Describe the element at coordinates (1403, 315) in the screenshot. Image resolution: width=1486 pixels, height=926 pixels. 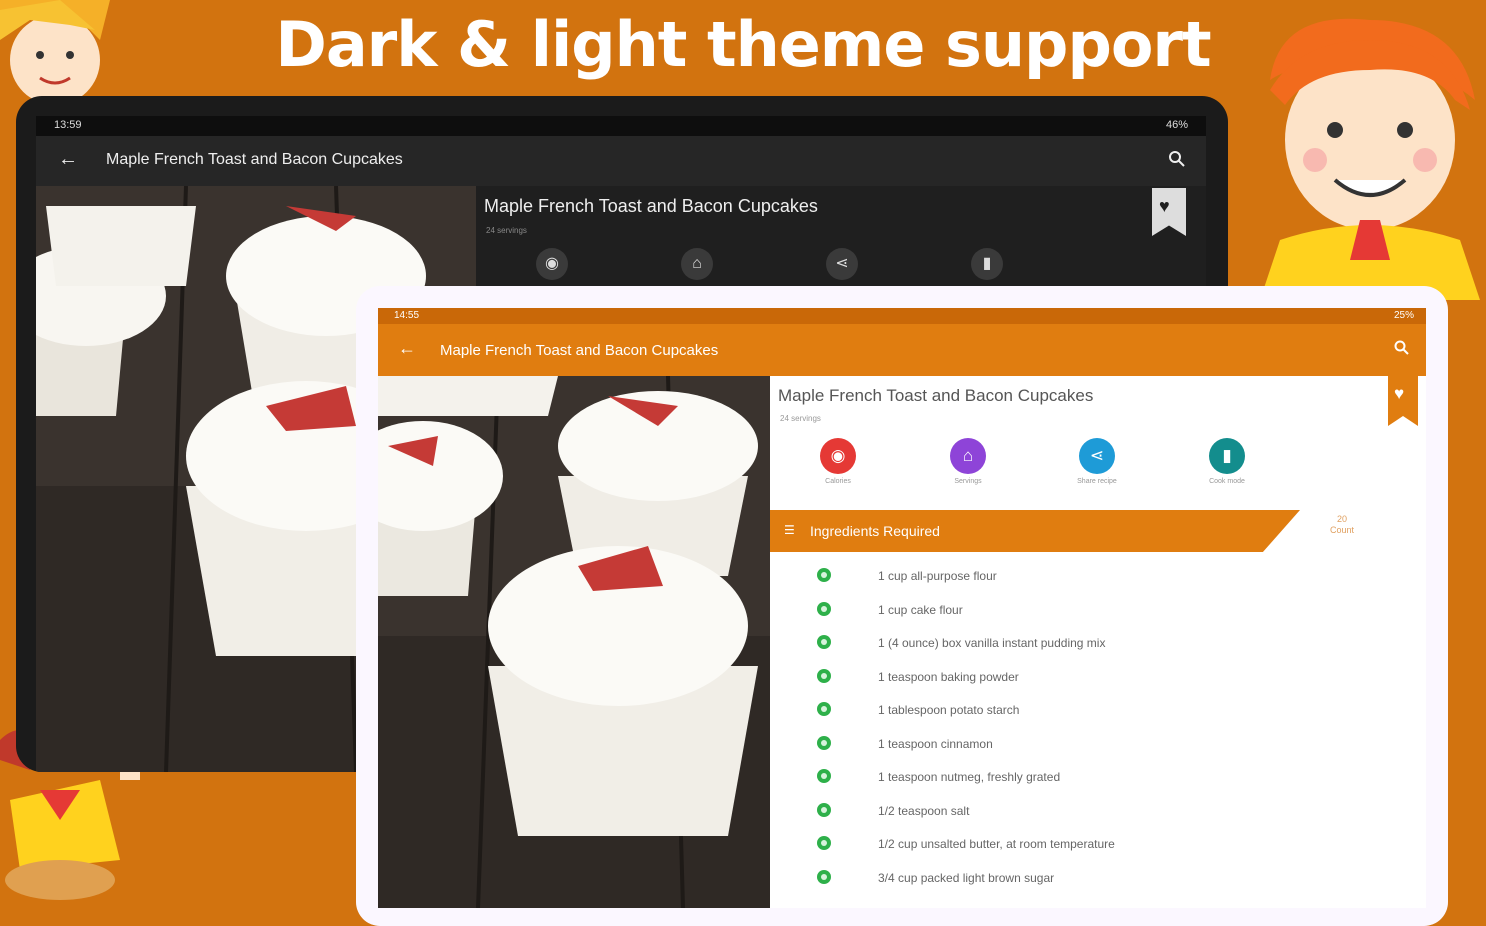
I see `status-battery: 25%` at that location.